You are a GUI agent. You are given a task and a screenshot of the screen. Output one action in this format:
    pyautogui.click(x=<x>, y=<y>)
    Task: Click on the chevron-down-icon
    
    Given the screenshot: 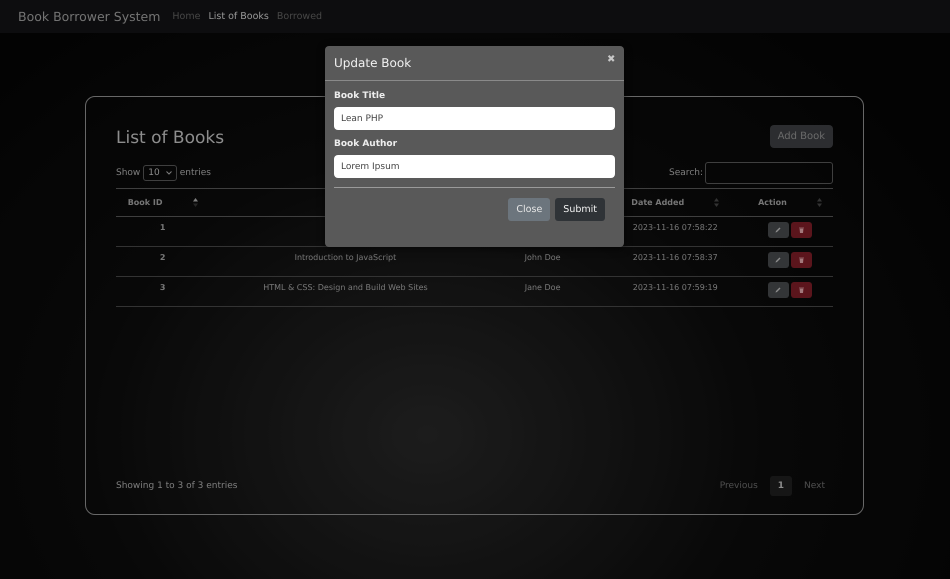 What is the action you would take?
    pyautogui.click(x=169, y=173)
    